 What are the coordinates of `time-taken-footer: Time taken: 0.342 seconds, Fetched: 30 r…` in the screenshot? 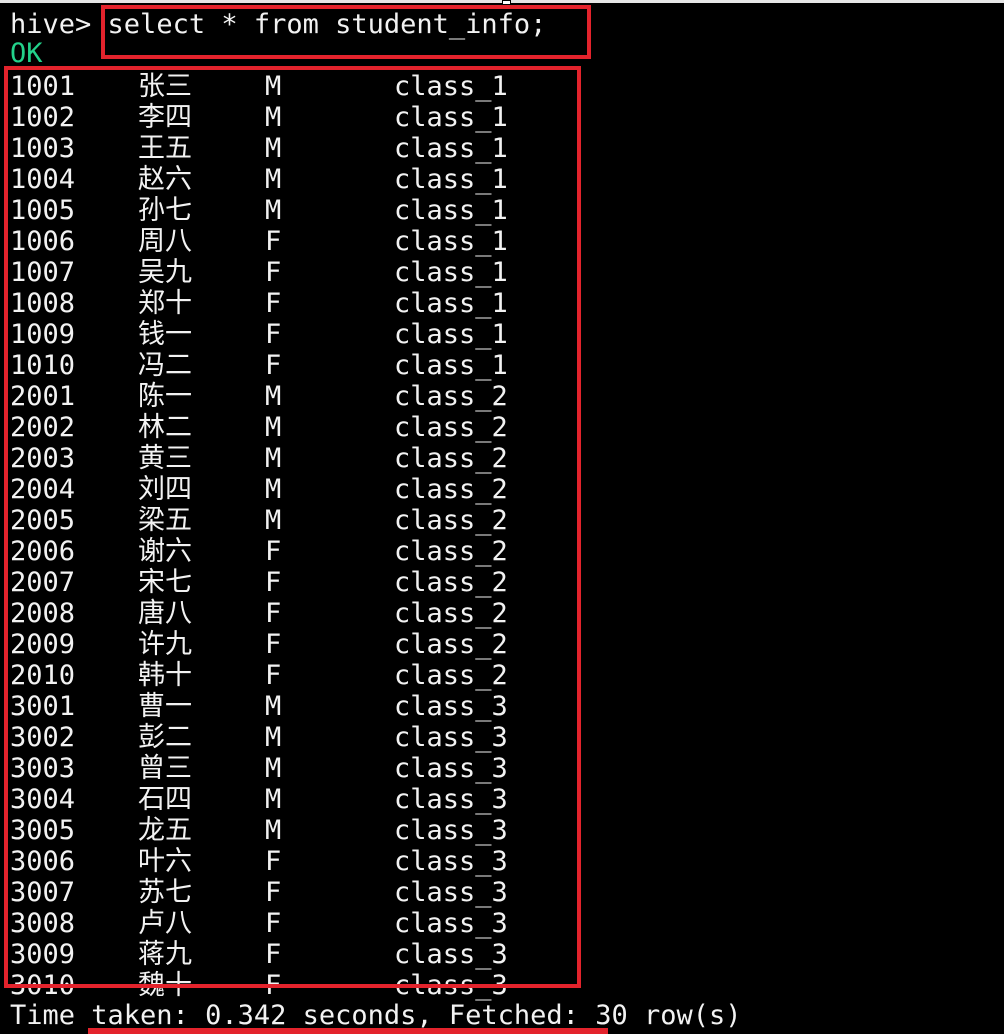 It's located at (376, 1015).